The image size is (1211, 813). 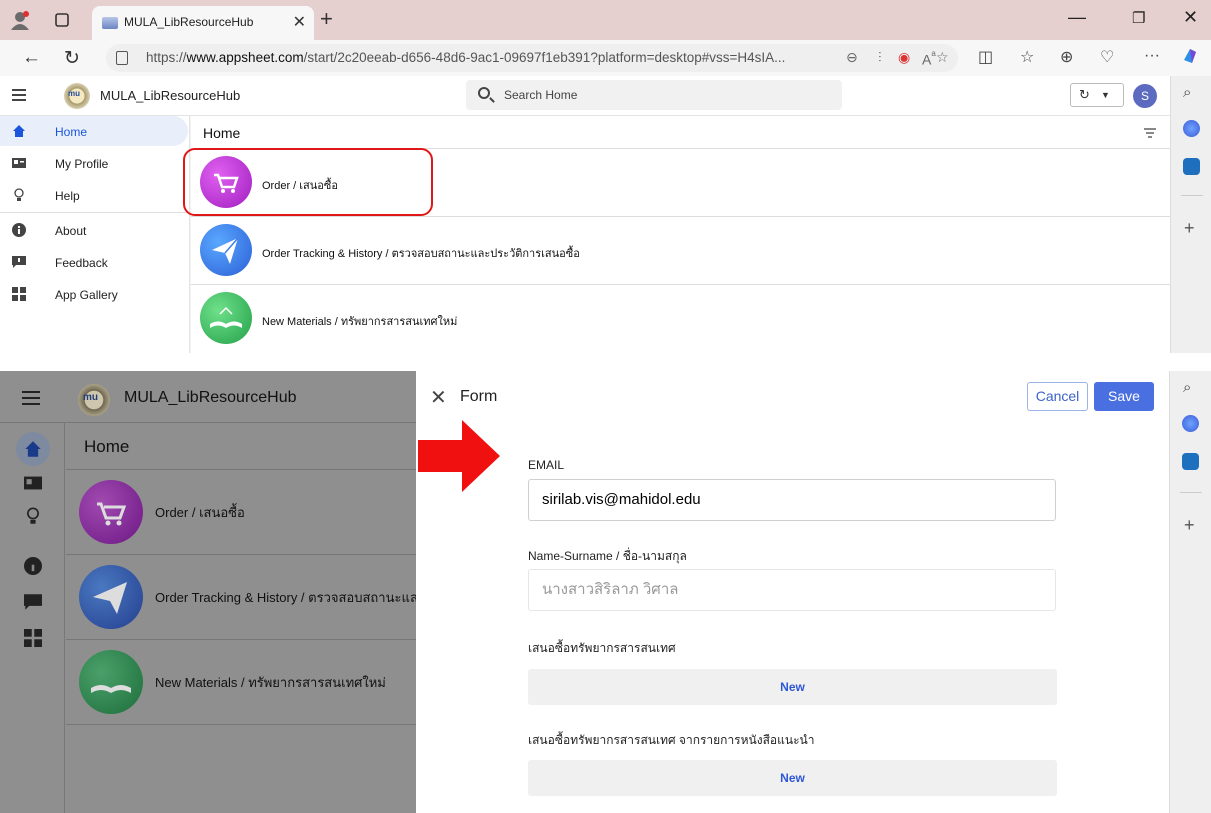 I want to click on tracking-icon: ⫶, so click(x=880, y=57).